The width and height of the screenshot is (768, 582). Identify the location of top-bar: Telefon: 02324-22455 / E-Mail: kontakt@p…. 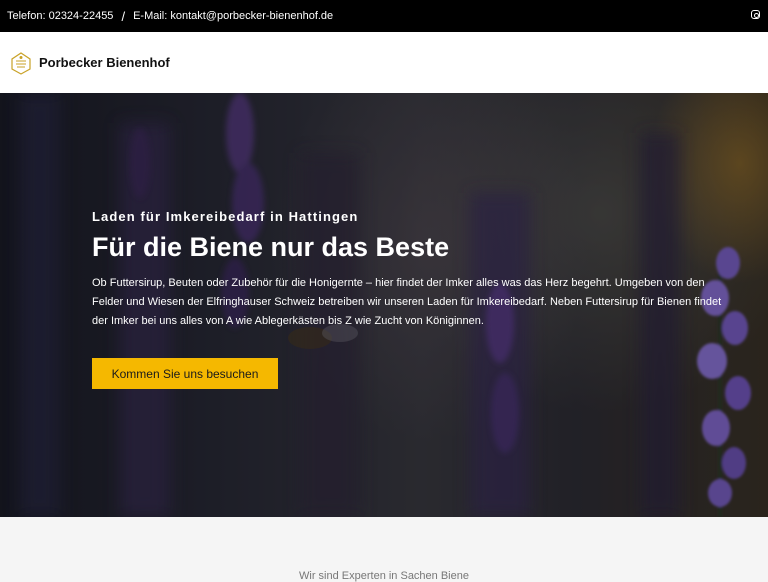
(384, 16).